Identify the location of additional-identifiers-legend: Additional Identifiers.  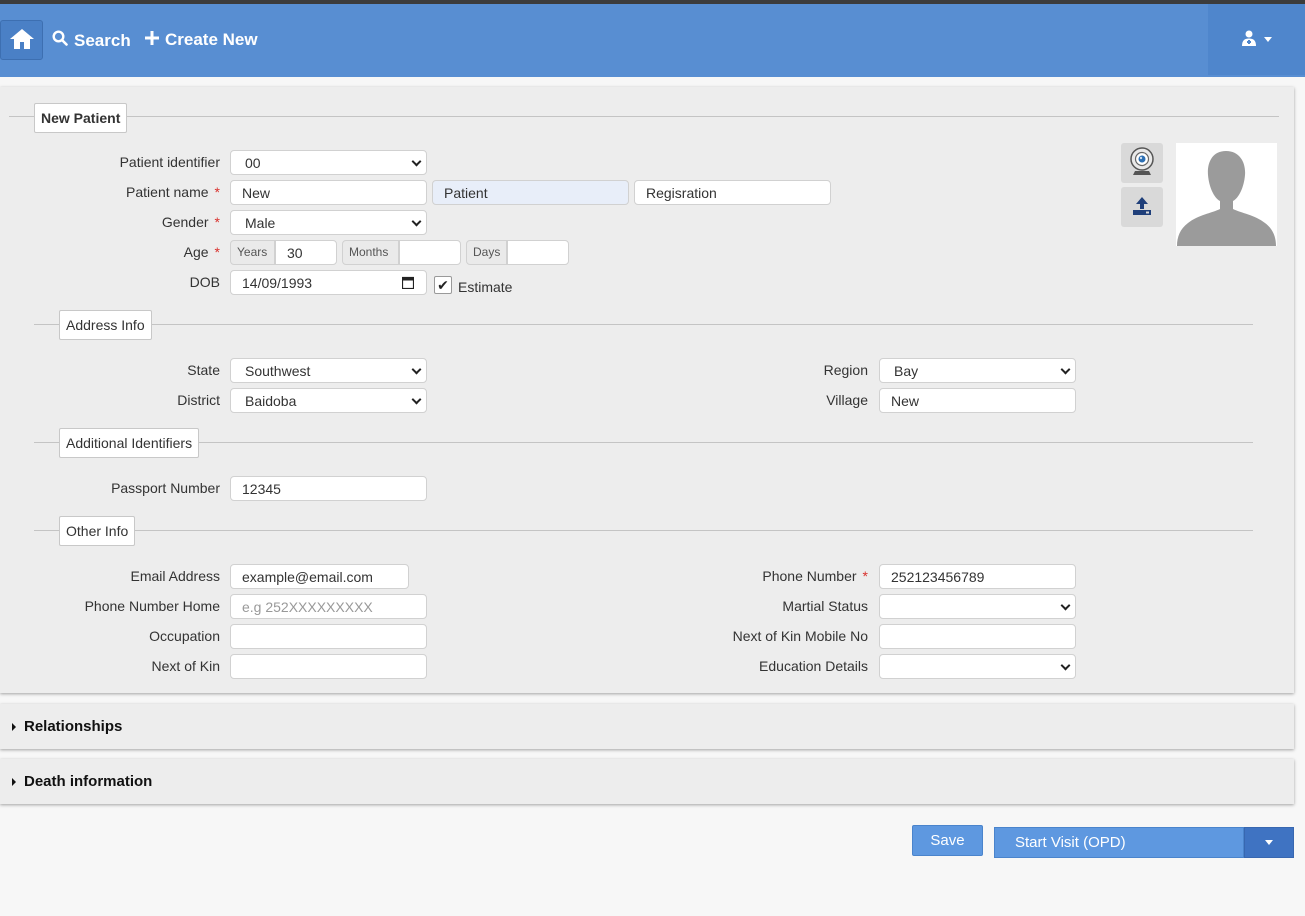
(129, 443).